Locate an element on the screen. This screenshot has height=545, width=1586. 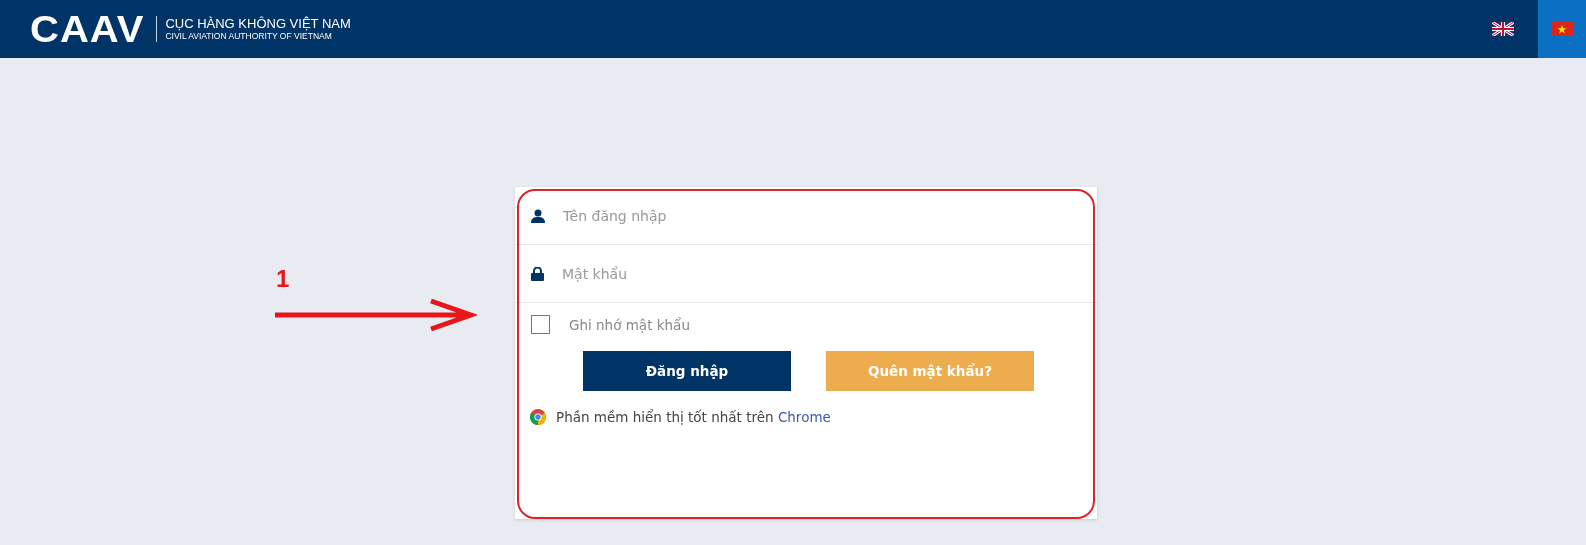
remember-label: Ghi nhớ mật khẩu is located at coordinates (629, 324).